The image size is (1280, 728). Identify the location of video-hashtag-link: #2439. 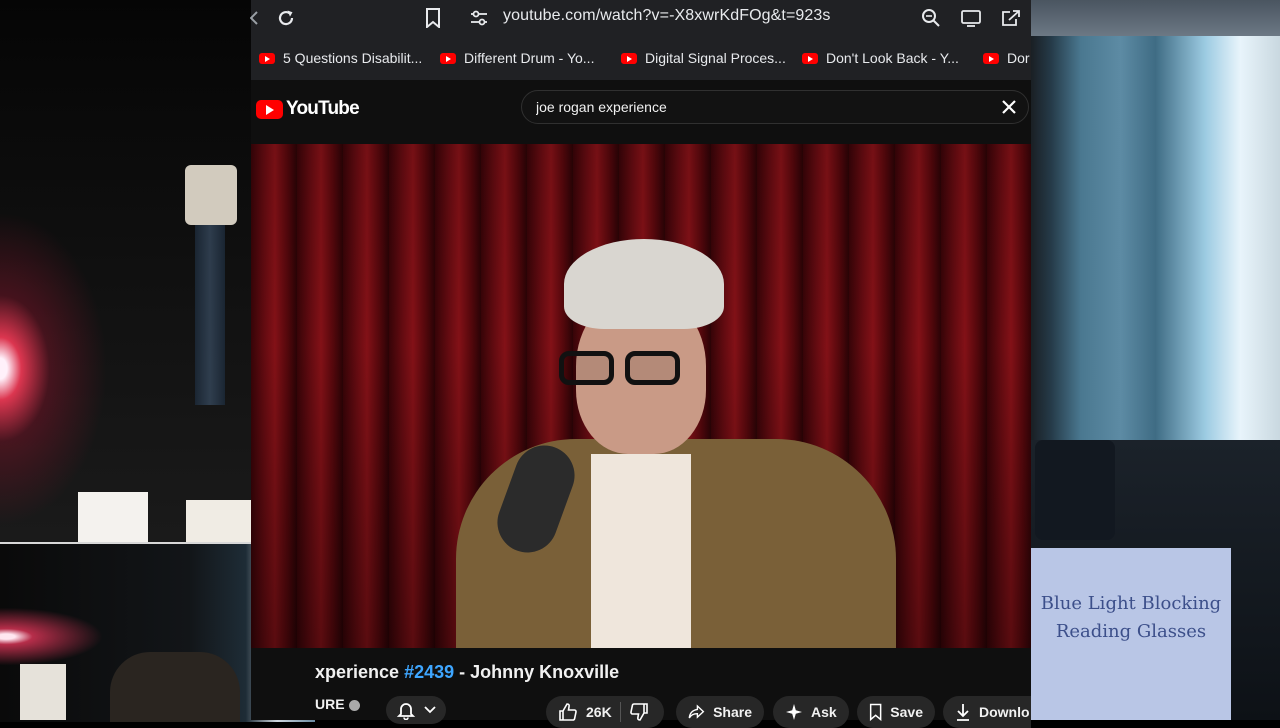
(429, 672).